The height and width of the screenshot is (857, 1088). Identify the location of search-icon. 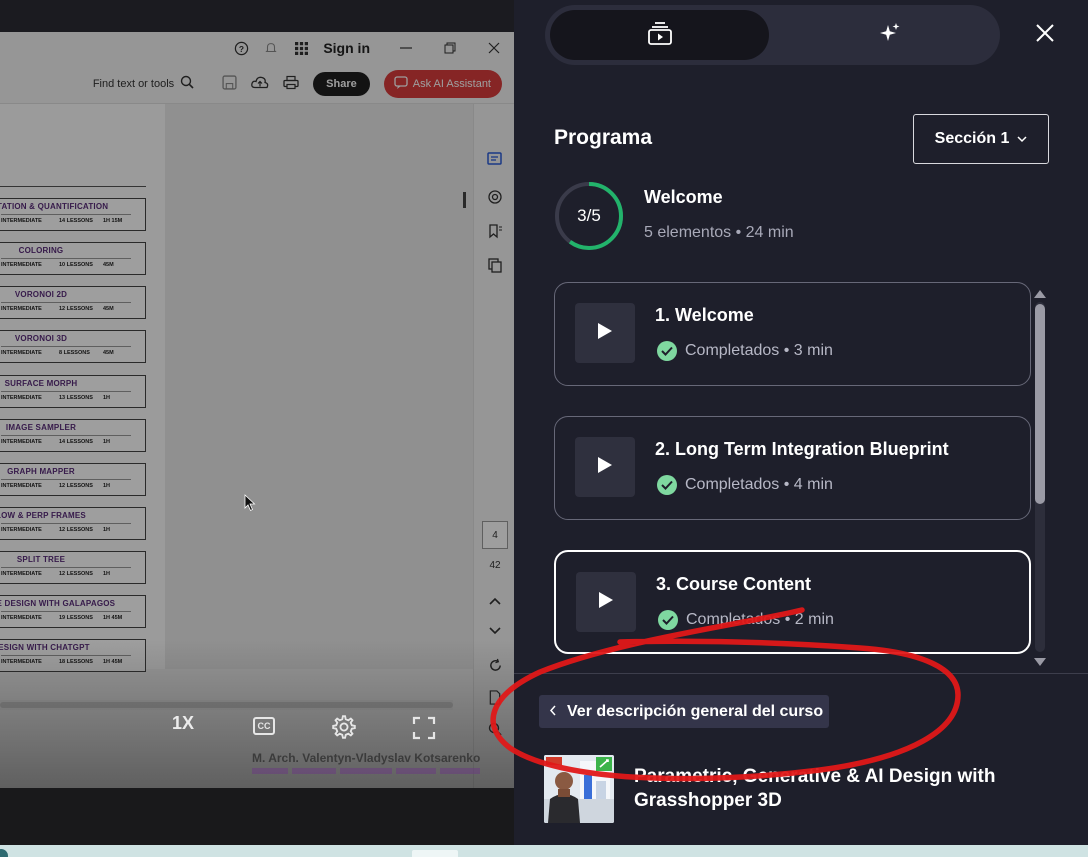
(187, 83).